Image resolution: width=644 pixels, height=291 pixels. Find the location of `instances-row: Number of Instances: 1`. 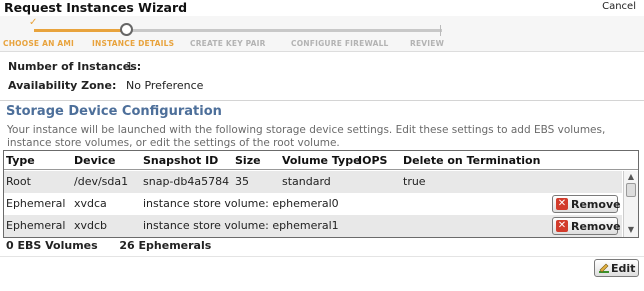

instances-row: Number of Instances: 1 is located at coordinates (158, 67).